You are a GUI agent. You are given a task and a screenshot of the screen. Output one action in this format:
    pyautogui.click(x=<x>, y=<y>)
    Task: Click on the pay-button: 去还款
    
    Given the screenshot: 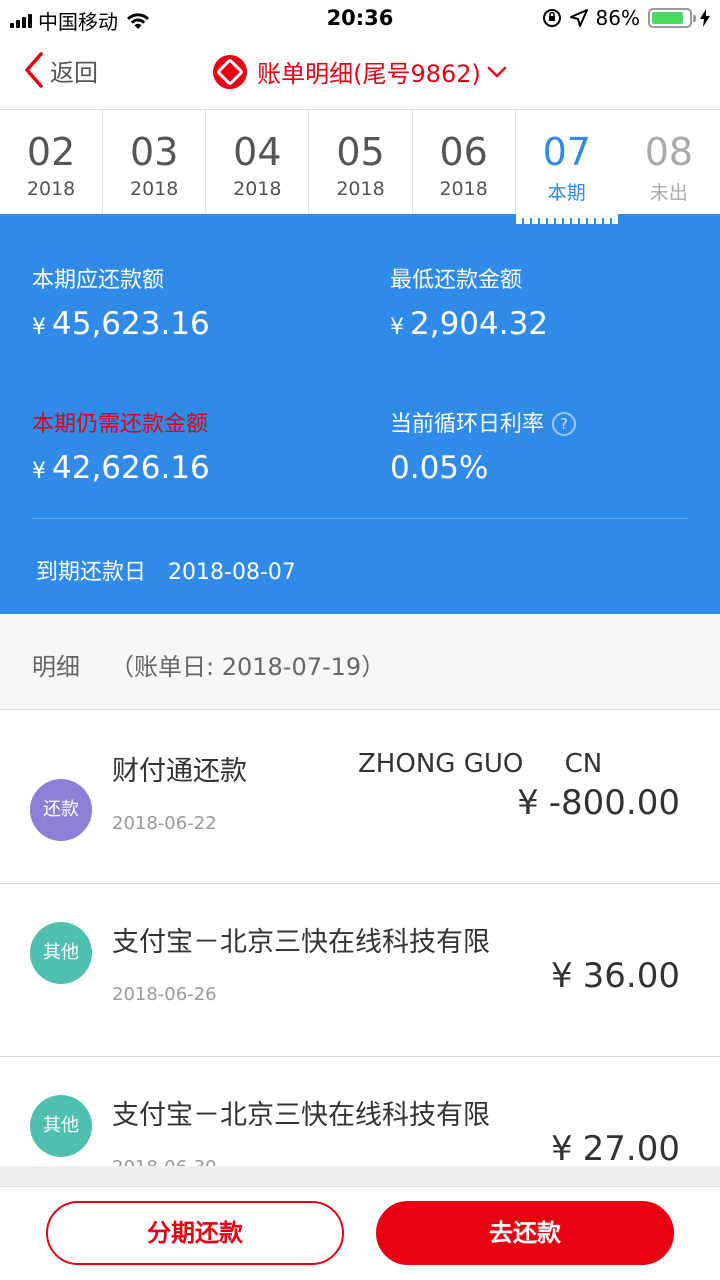 What is the action you would take?
    pyautogui.click(x=525, y=1233)
    